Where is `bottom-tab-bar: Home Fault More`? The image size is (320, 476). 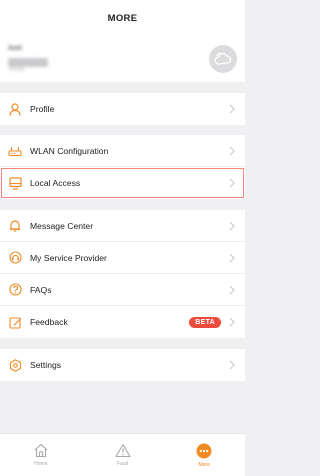 bottom-tab-bar: Home Fault More is located at coordinates (122, 454).